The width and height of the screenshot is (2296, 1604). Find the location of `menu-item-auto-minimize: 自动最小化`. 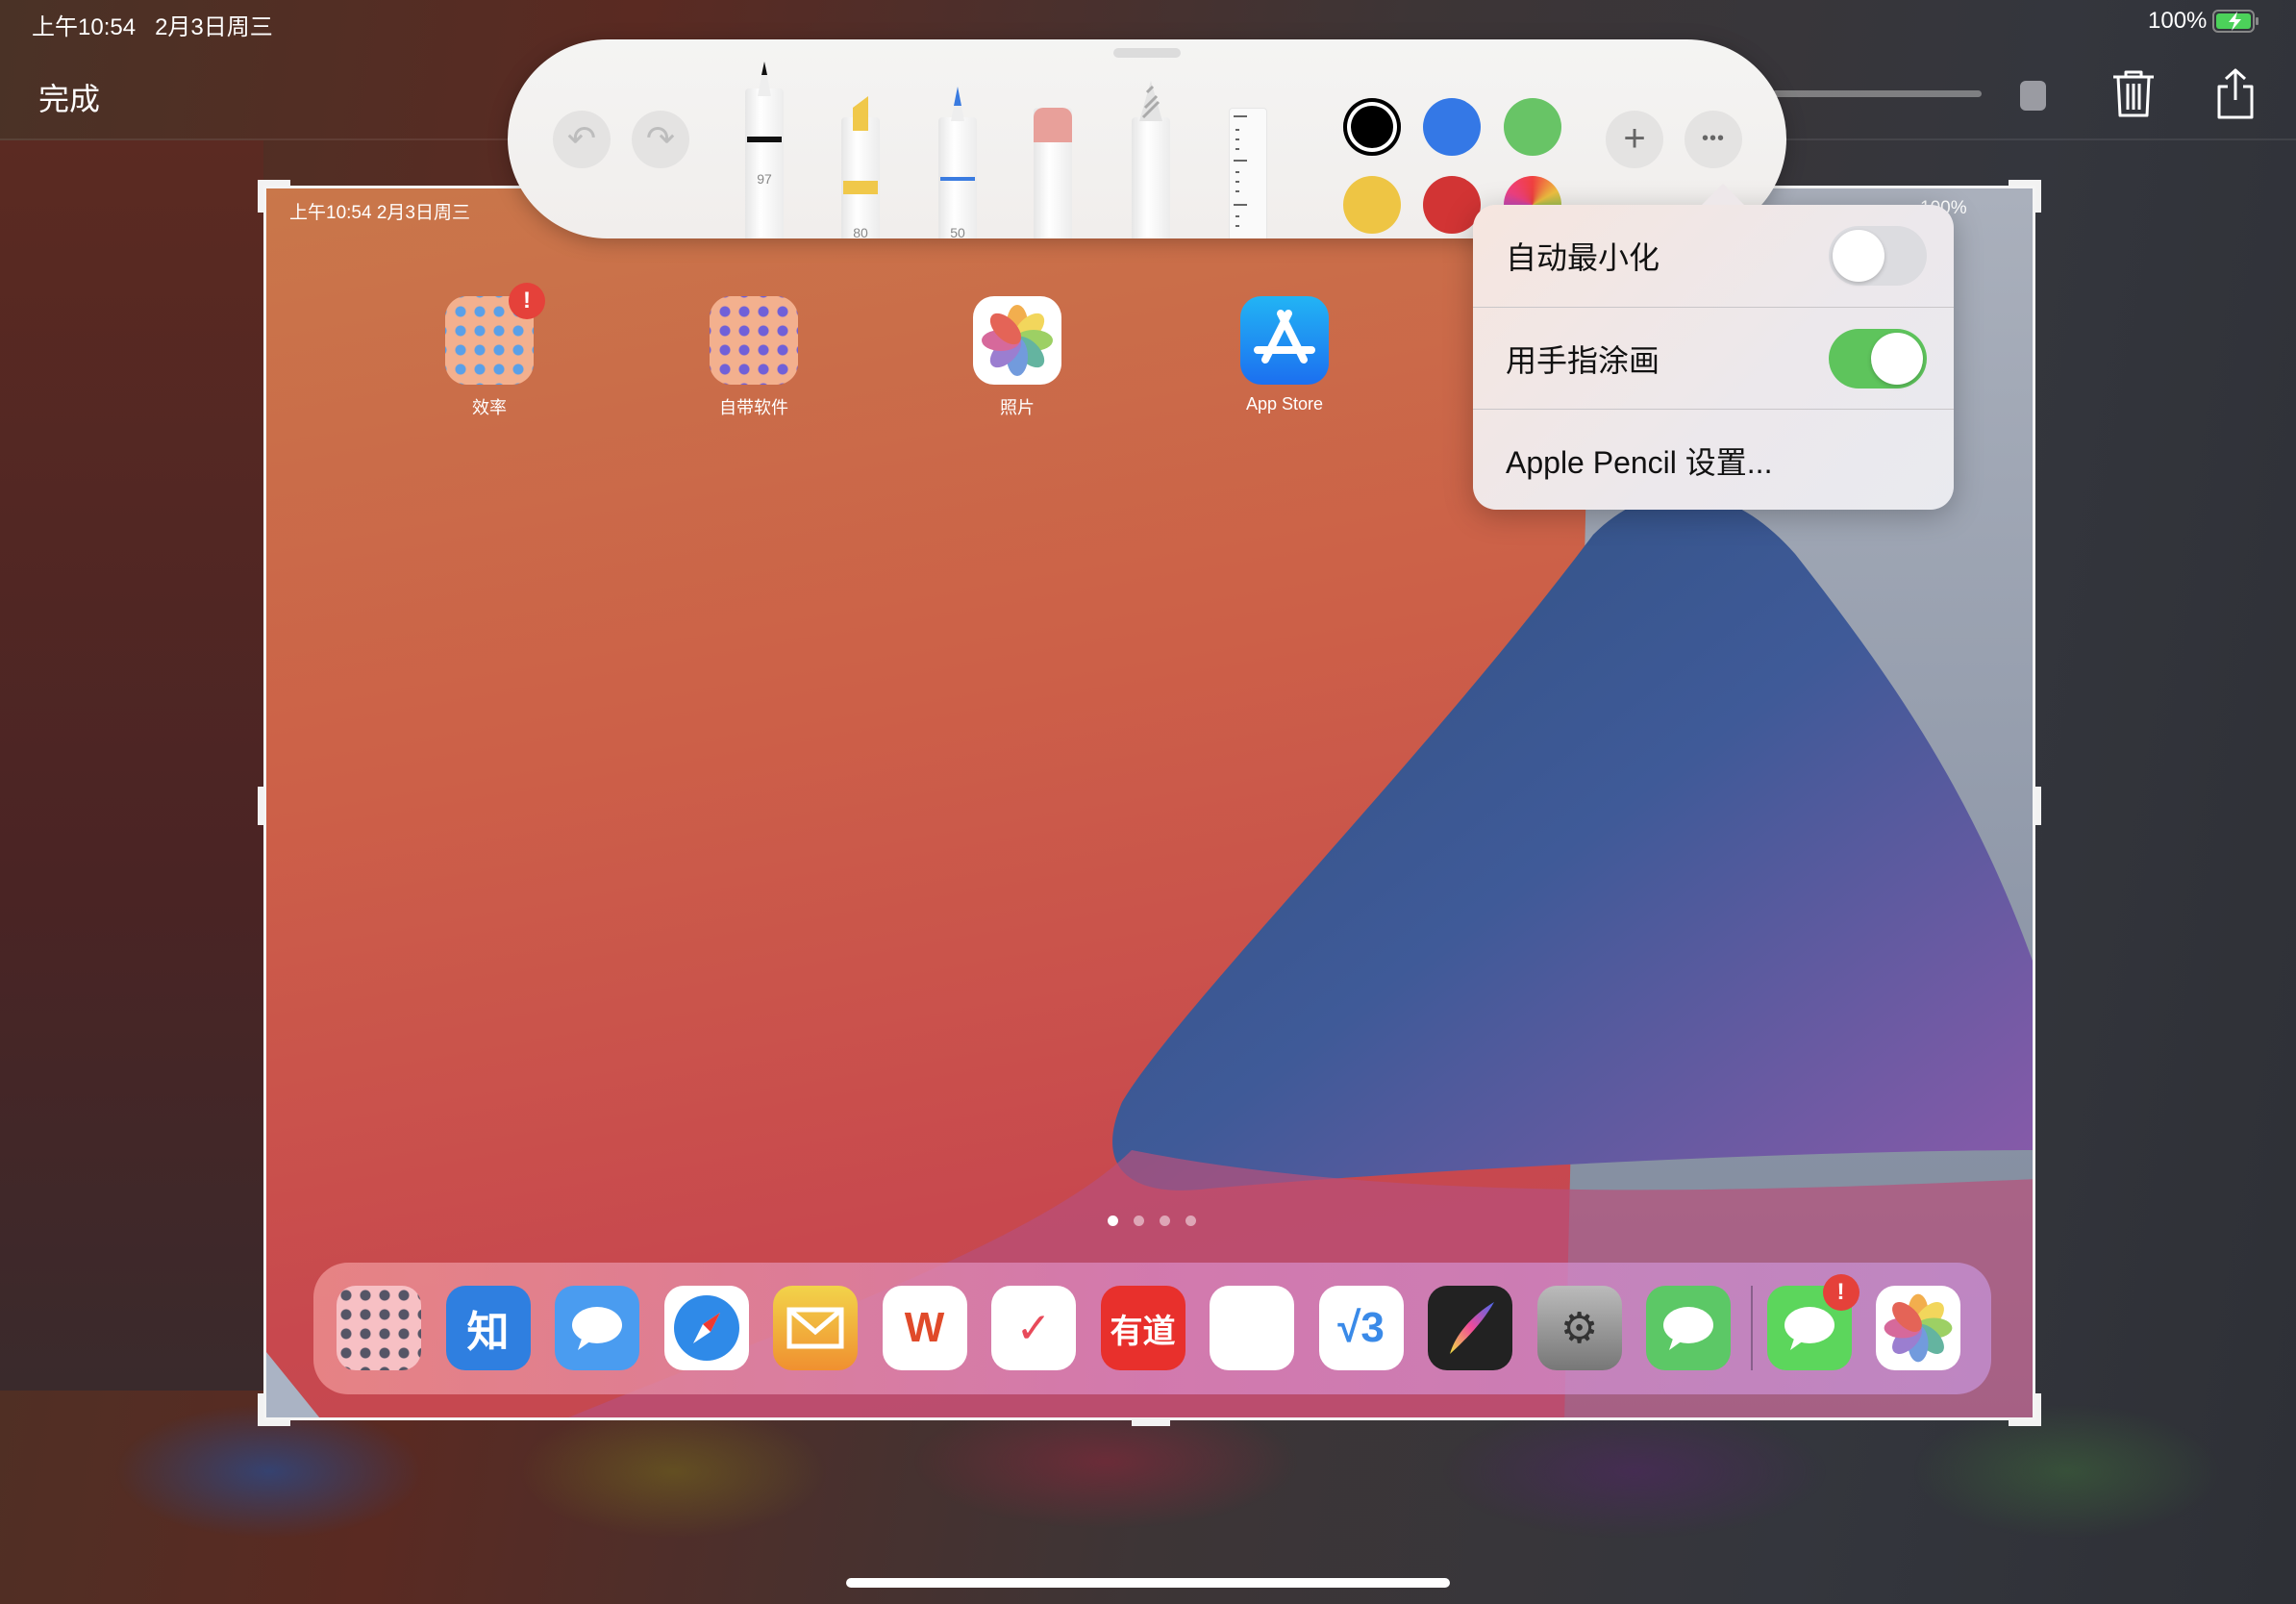

menu-item-auto-minimize: 自动最小化 is located at coordinates (1713, 256).